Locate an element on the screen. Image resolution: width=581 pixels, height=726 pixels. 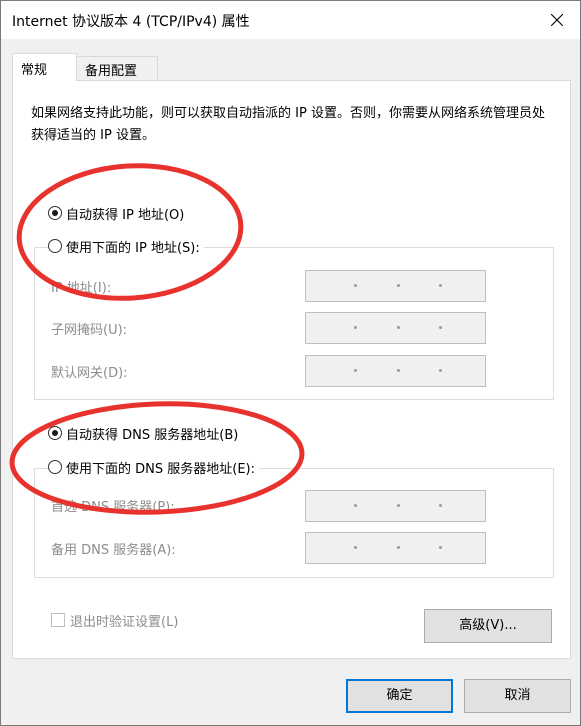
subnet-mask-input is located at coordinates (395, 328).